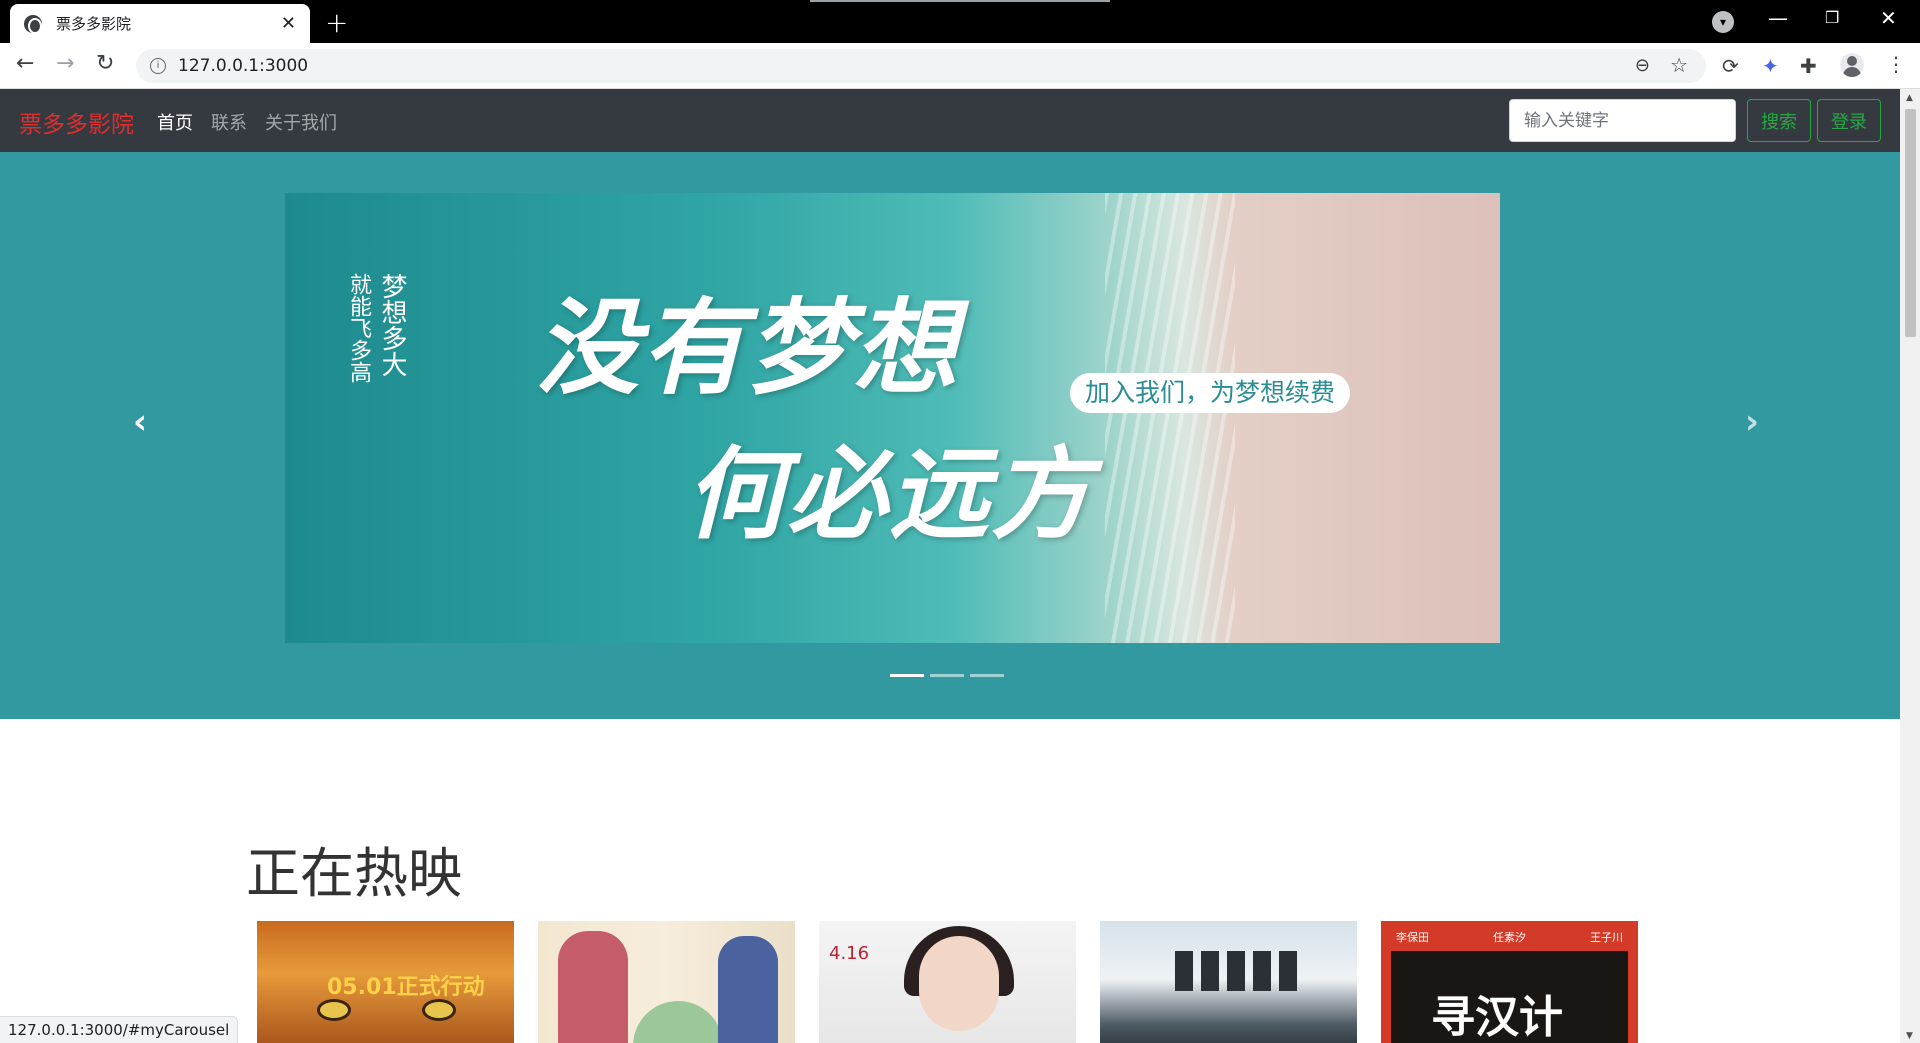 This screenshot has width=1920, height=1043. What do you see at coordinates (1170, 418) in the screenshot?
I see `wave-foam` at bounding box center [1170, 418].